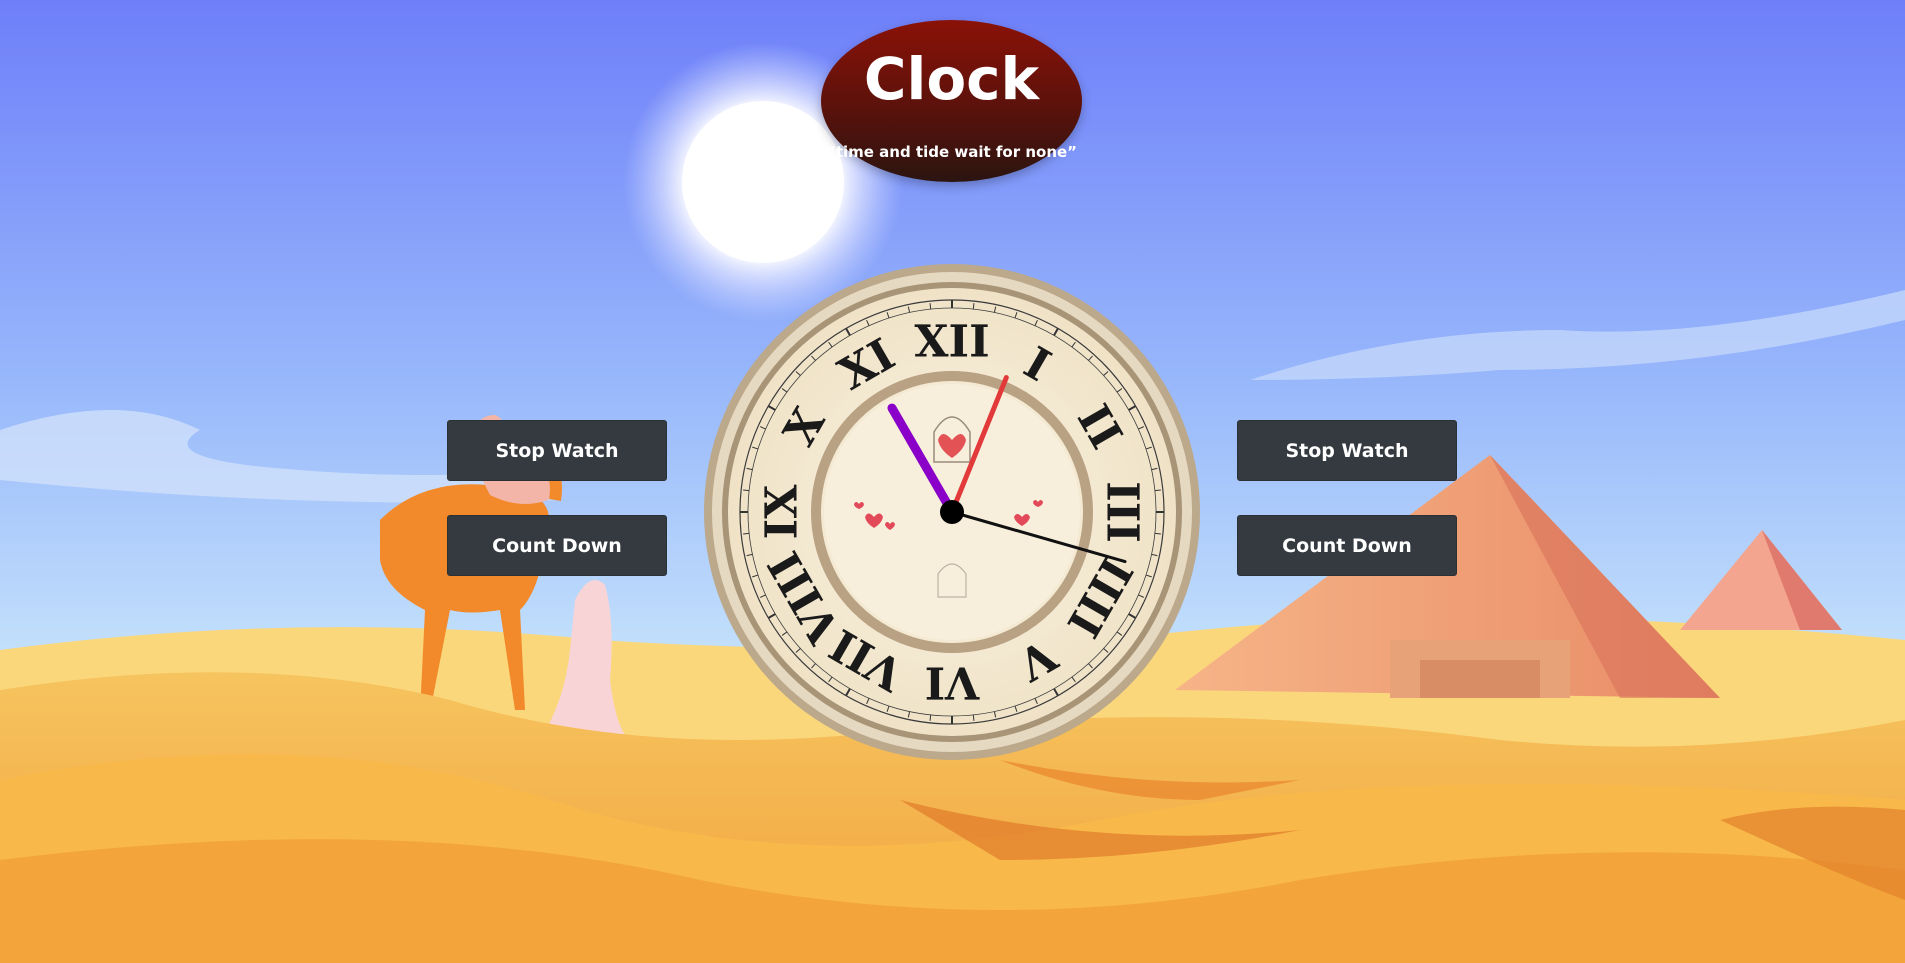 The height and width of the screenshot is (963, 1905). Describe the element at coordinates (782, 512) in the screenshot. I see `clock-numeral: IX` at that location.